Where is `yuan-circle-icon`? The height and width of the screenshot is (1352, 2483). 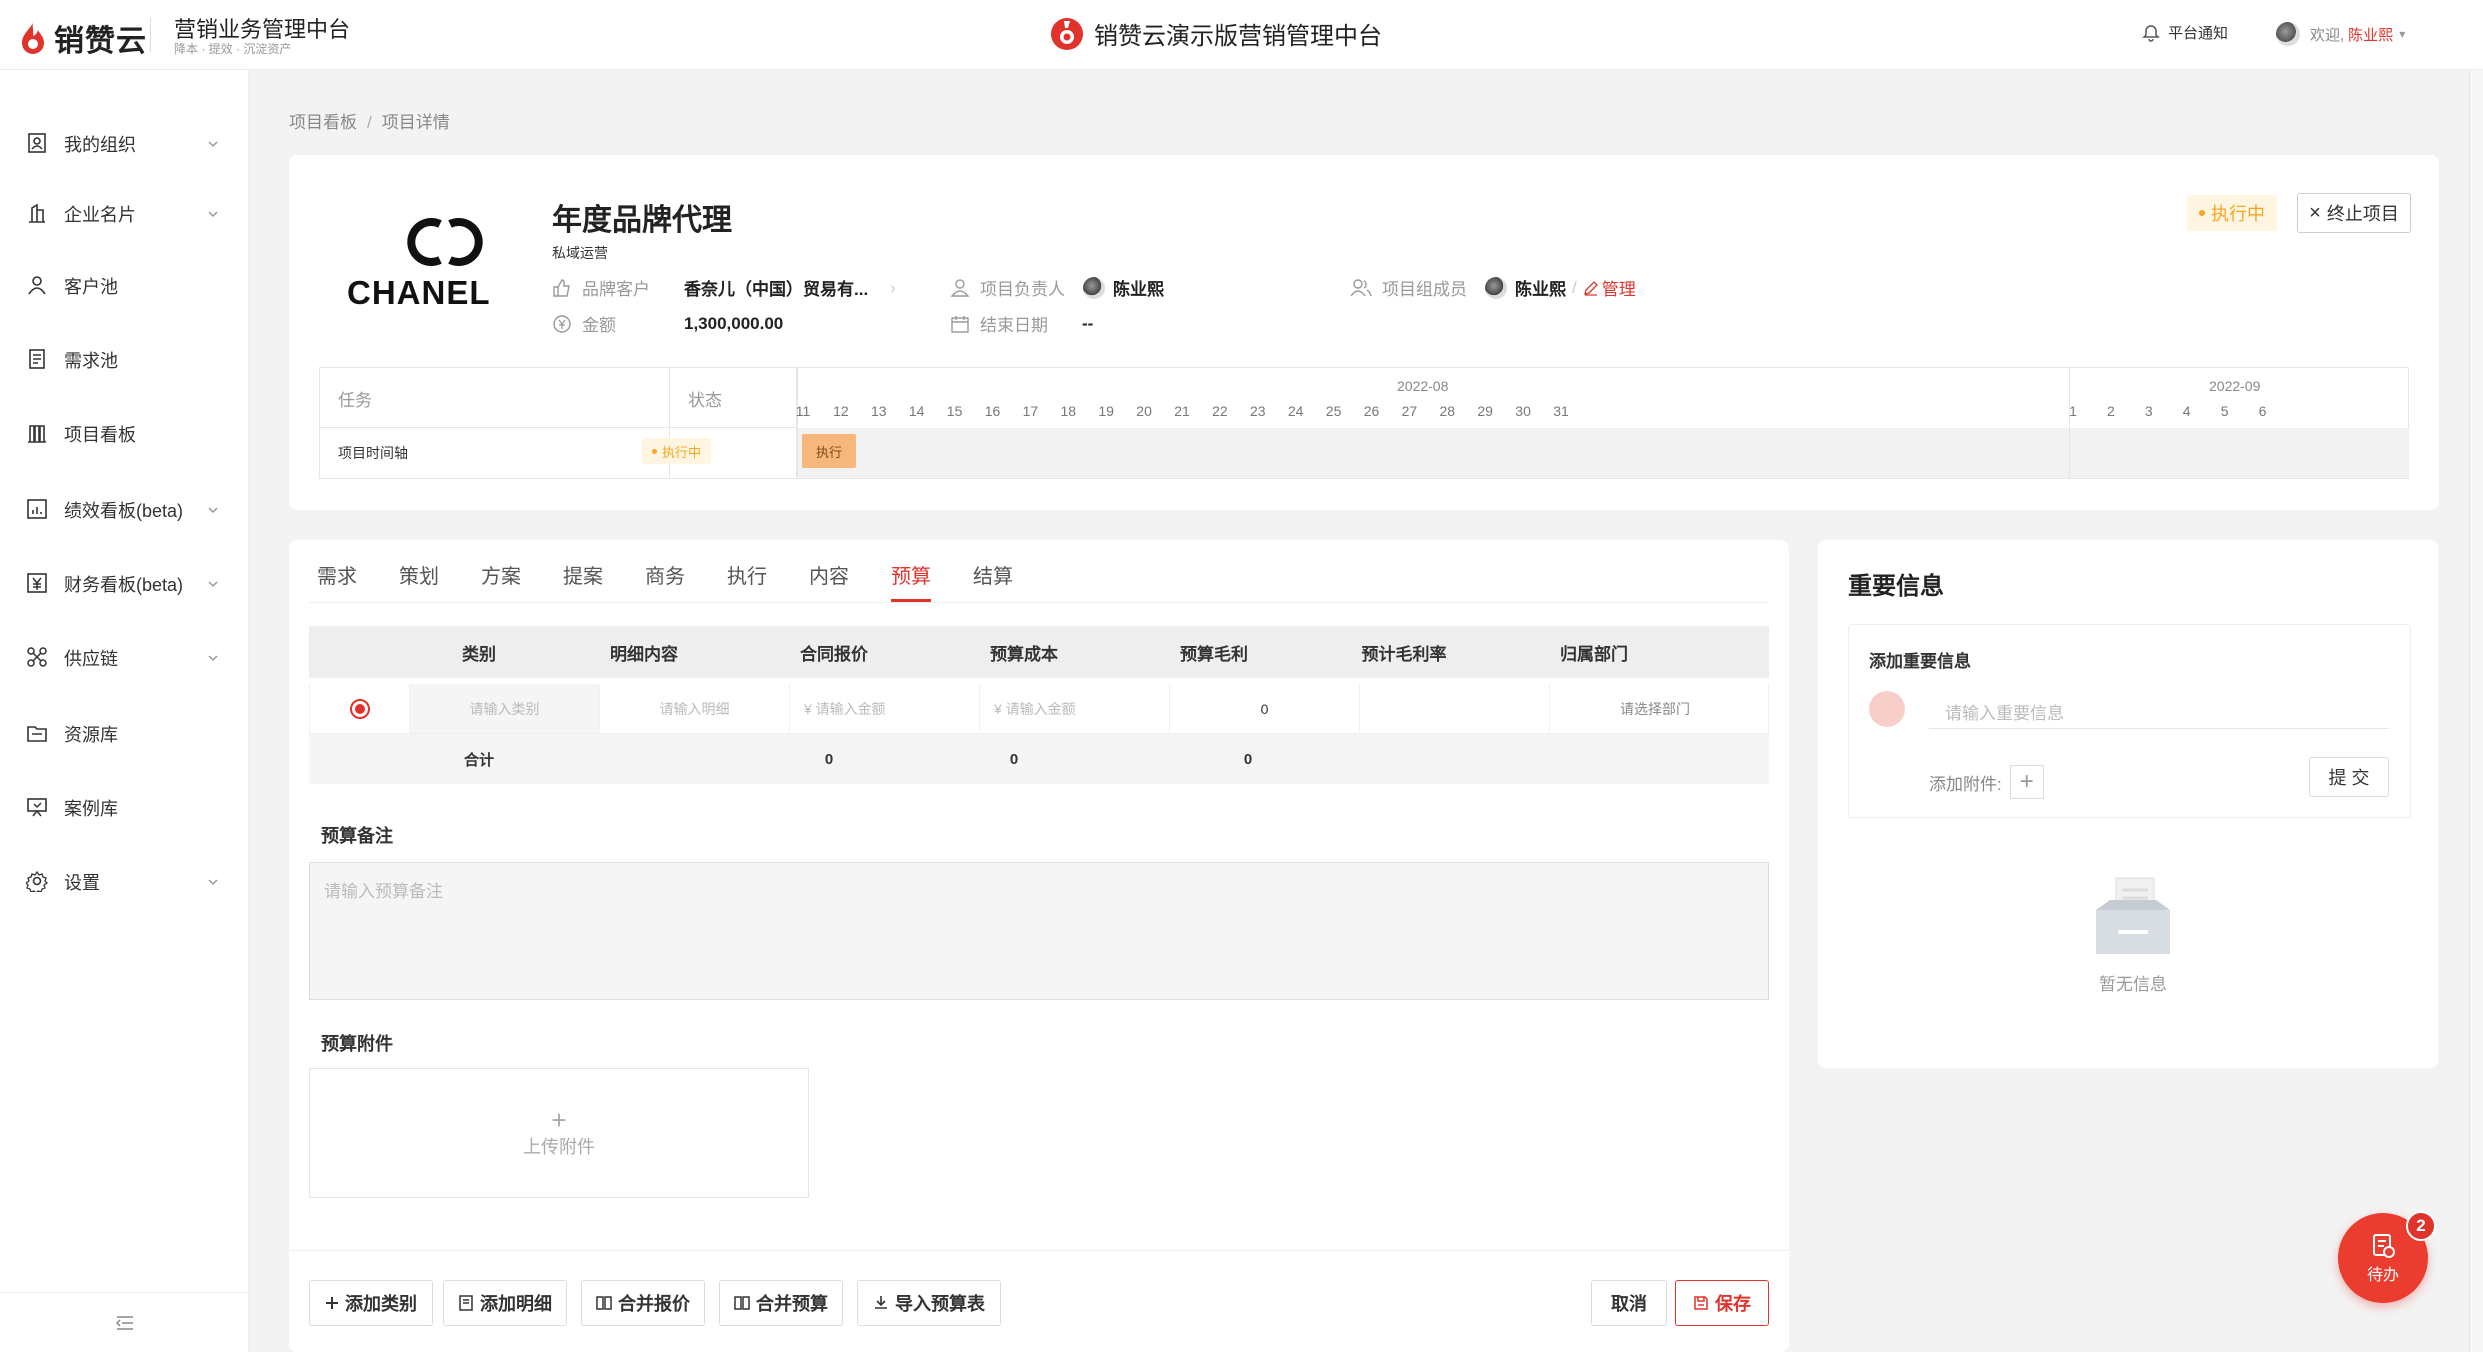
yuan-circle-icon is located at coordinates (562, 323).